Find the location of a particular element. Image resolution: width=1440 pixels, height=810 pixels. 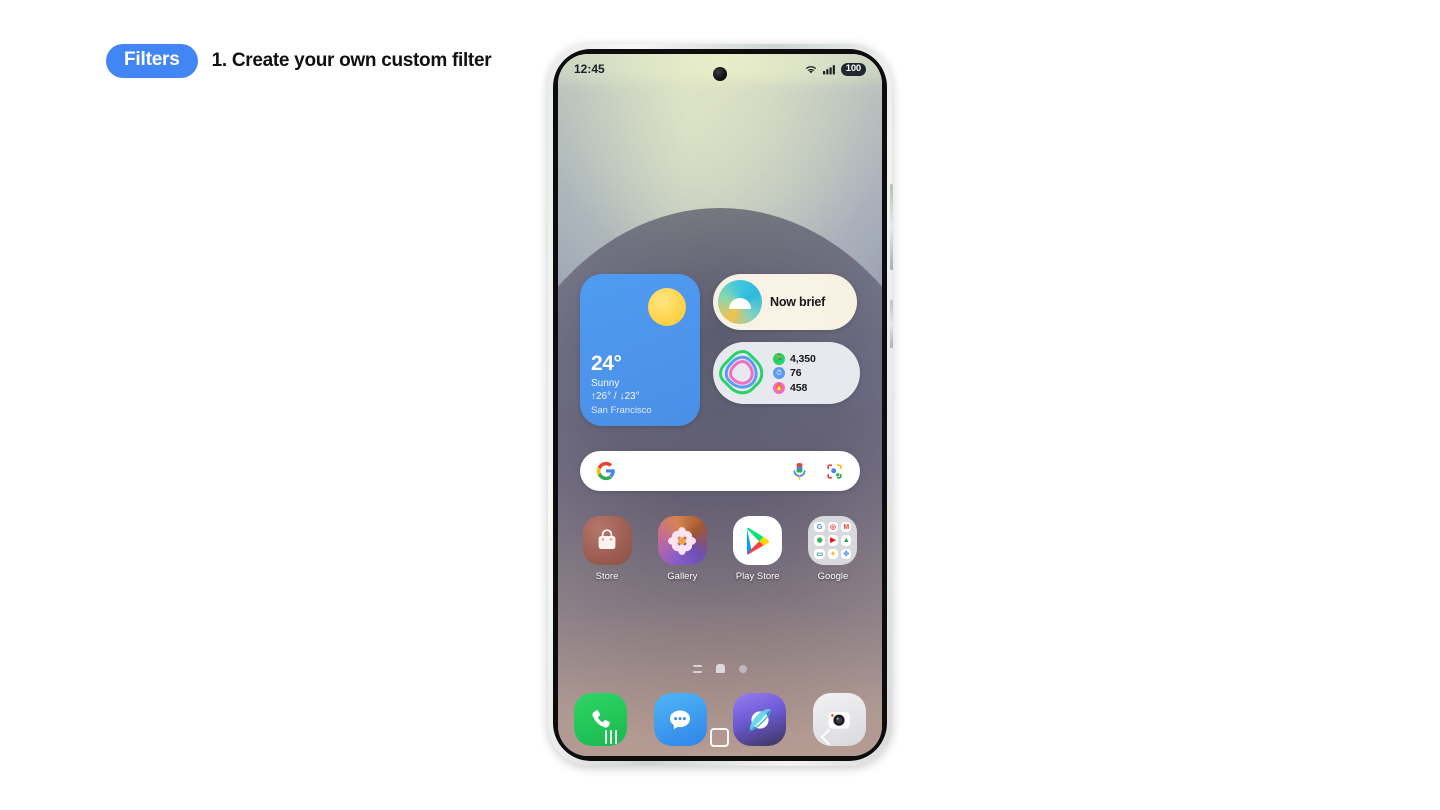

app-label: Play Store is located at coordinates (757, 576).